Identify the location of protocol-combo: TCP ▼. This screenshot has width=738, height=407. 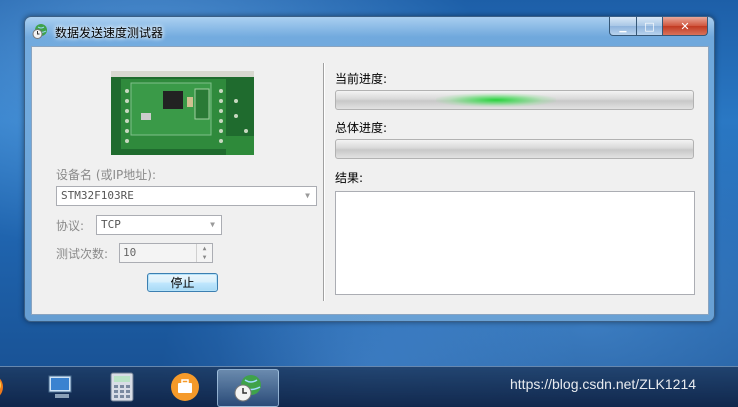
(159, 225).